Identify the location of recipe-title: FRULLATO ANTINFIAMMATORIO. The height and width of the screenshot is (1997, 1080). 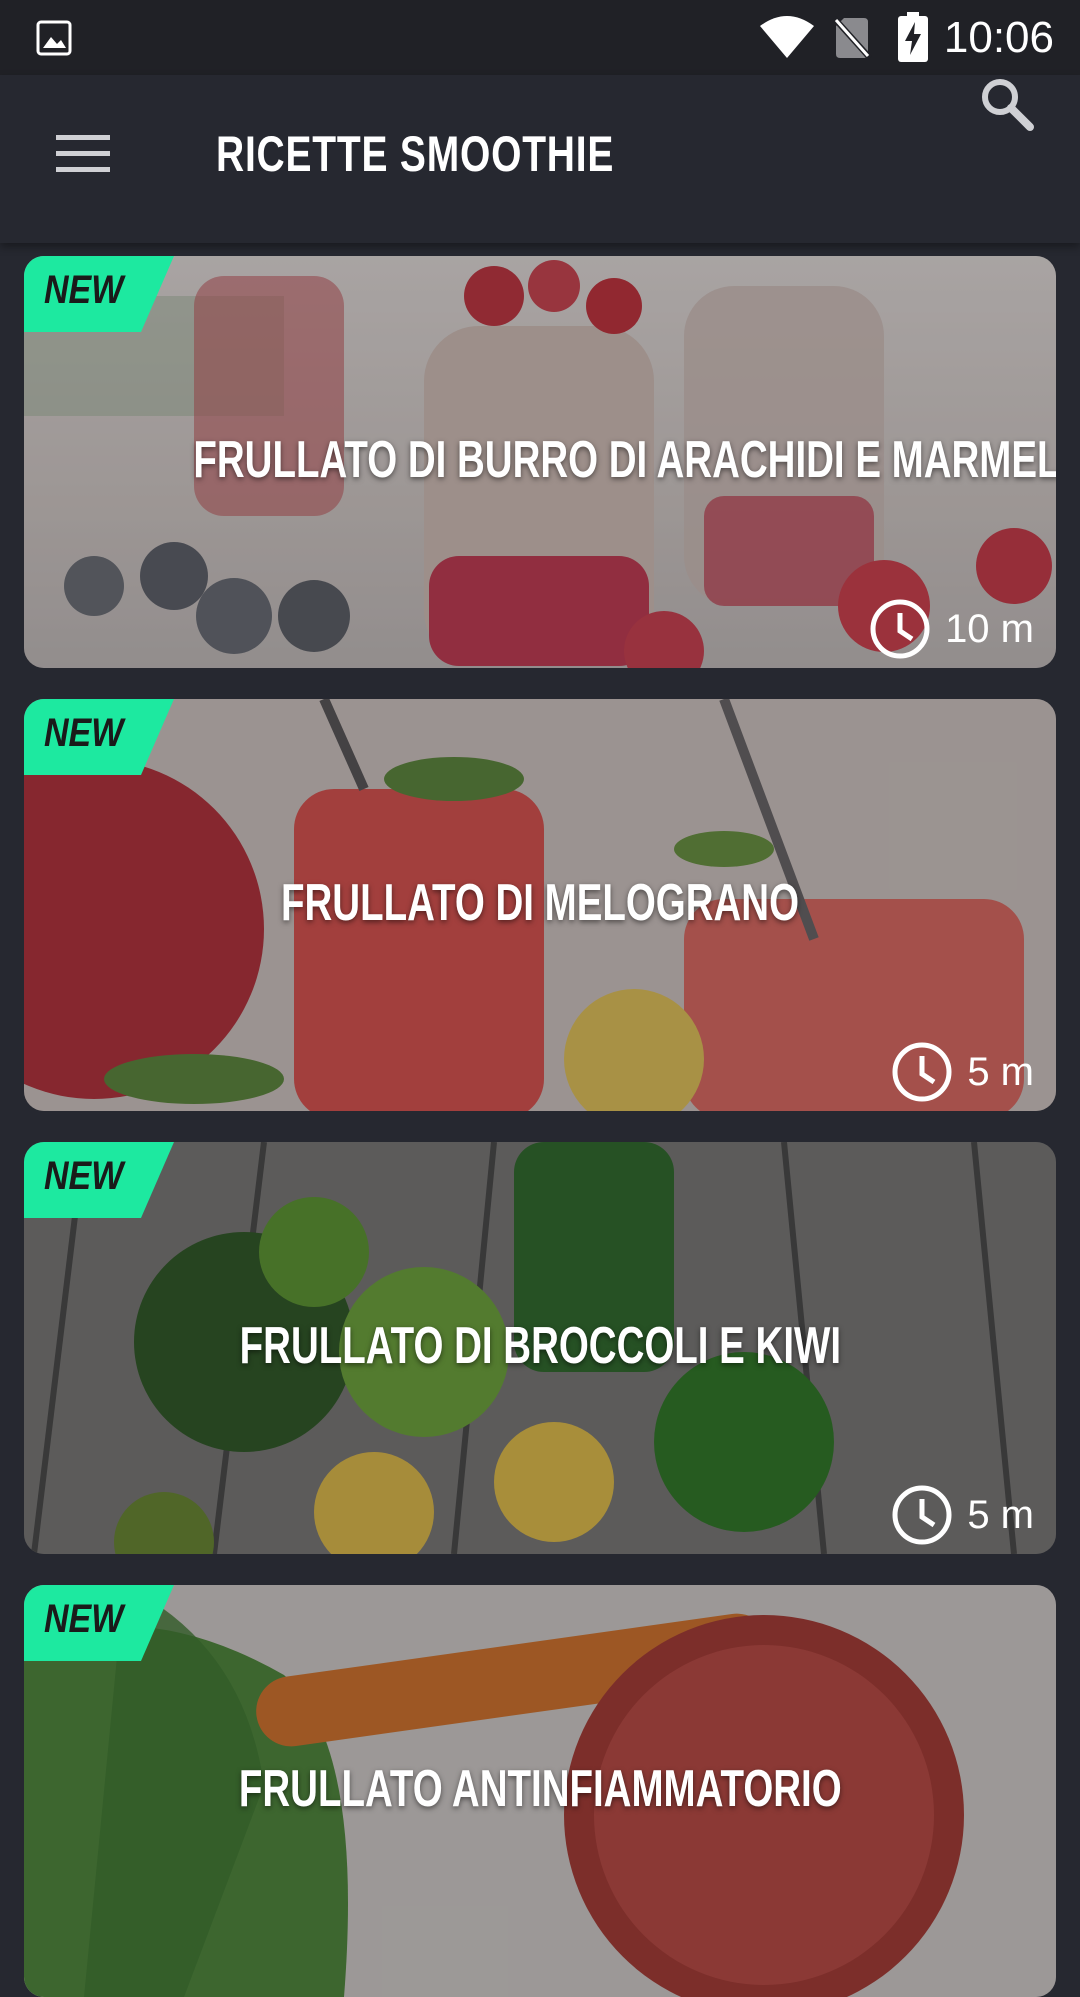
(540, 1789).